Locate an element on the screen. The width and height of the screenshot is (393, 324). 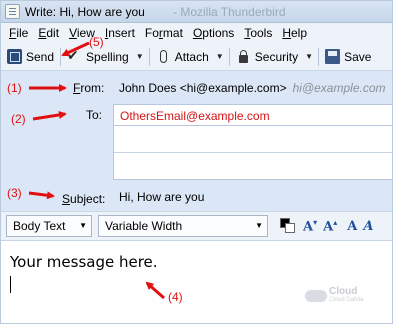
menu-file: File is located at coordinates (18, 33).